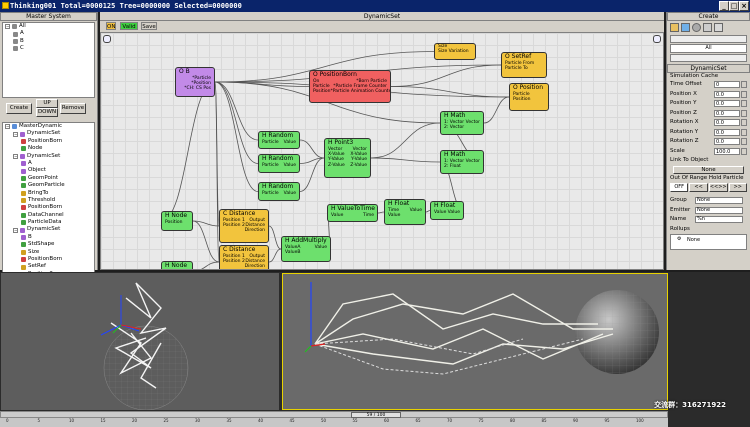 This screenshot has width=750, height=427. I want to click on create-helper-icon, so click(707, 27).